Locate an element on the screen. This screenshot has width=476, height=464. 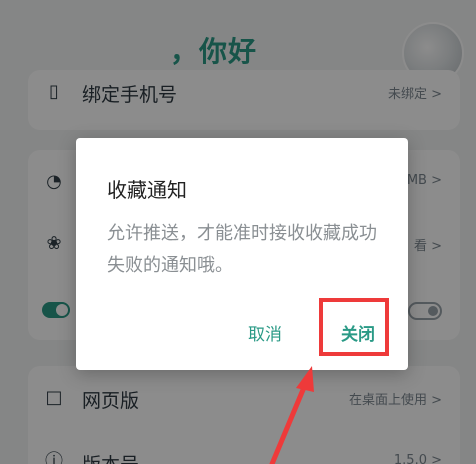
close-button-highlight-box is located at coordinates (354, 327).